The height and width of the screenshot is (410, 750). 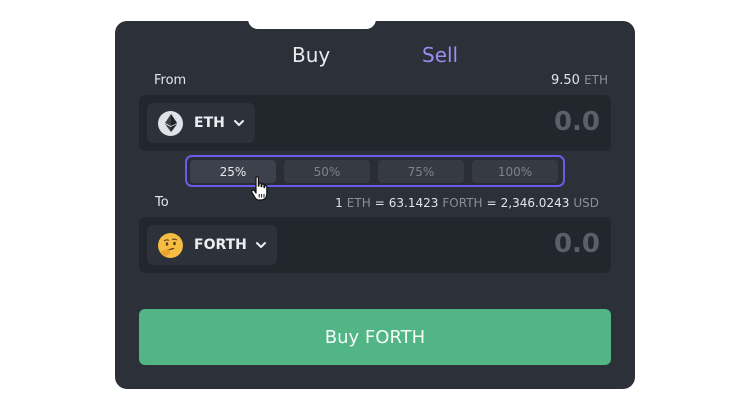 I want to click on to-token-name: FORTH, so click(x=220, y=245).